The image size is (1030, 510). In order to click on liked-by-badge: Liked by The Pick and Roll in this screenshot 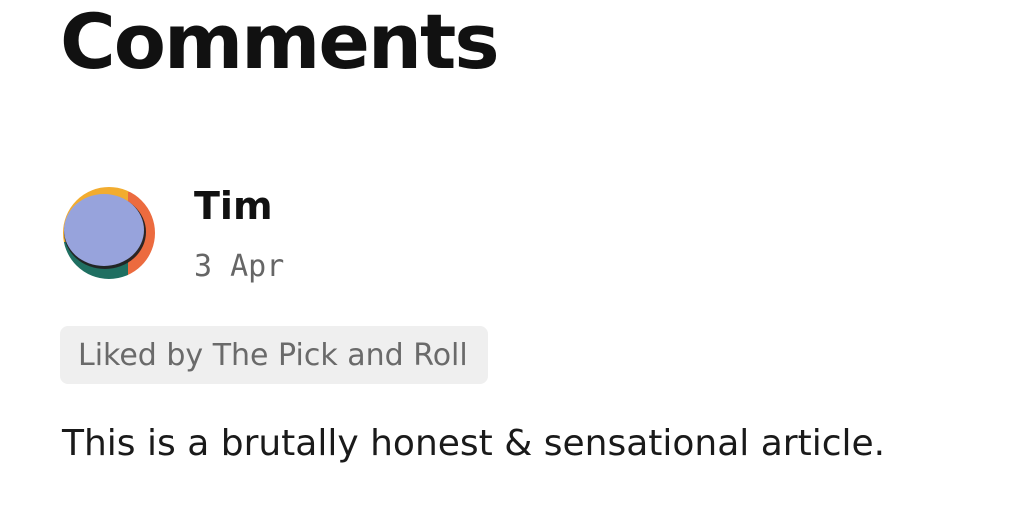, I will do `click(274, 355)`.